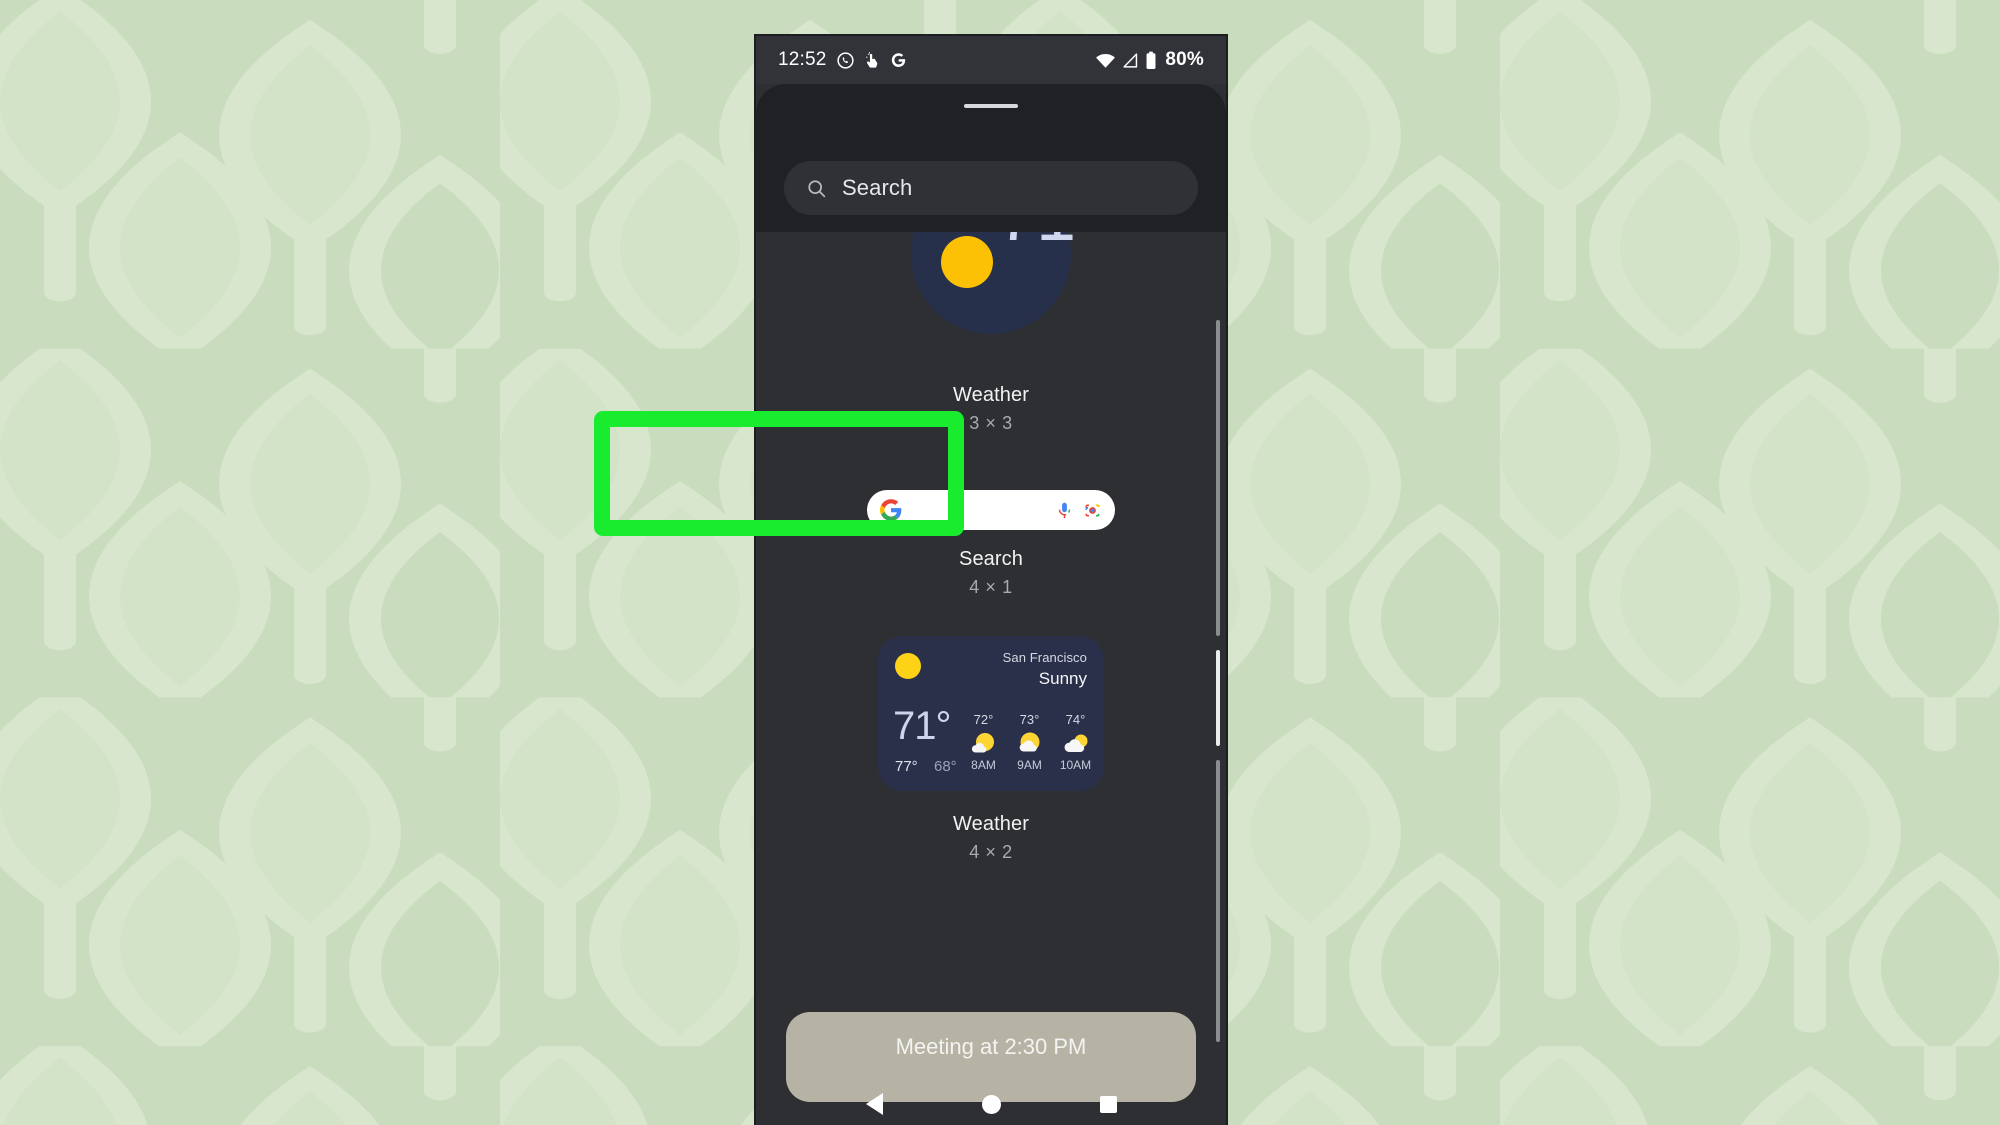  I want to click on sun-small-cloud-icon, so click(984, 743).